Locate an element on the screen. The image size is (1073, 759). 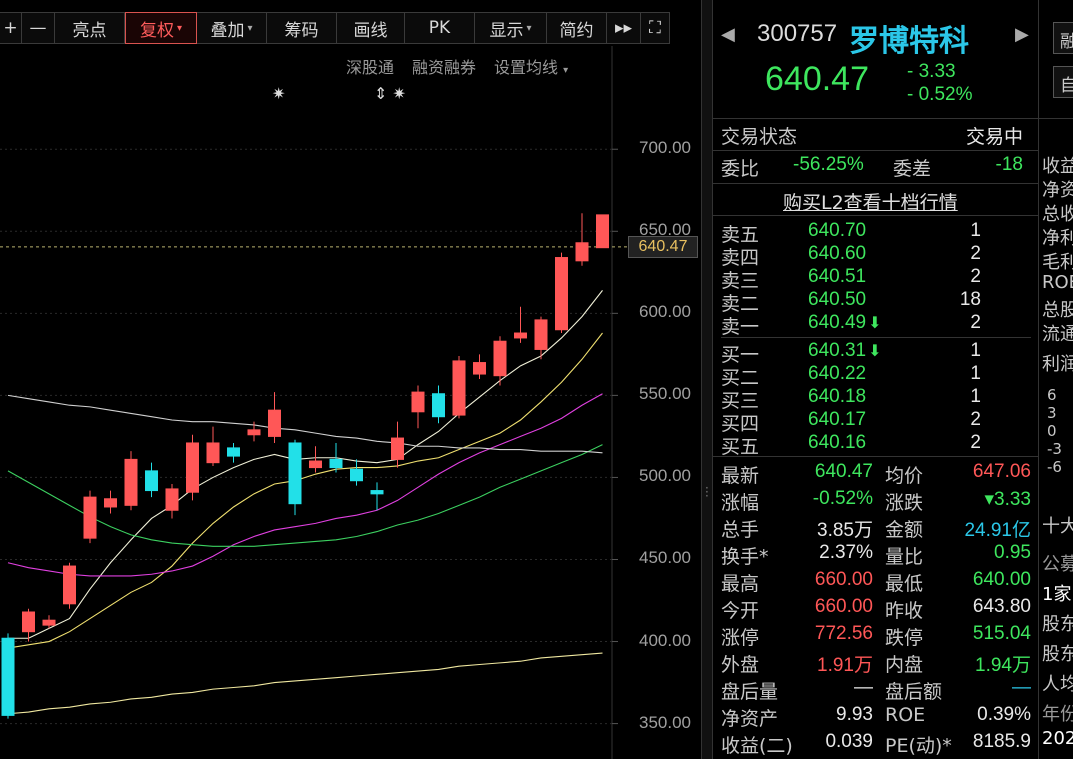
stat-label: 净资产 is located at coordinates (750, 719).